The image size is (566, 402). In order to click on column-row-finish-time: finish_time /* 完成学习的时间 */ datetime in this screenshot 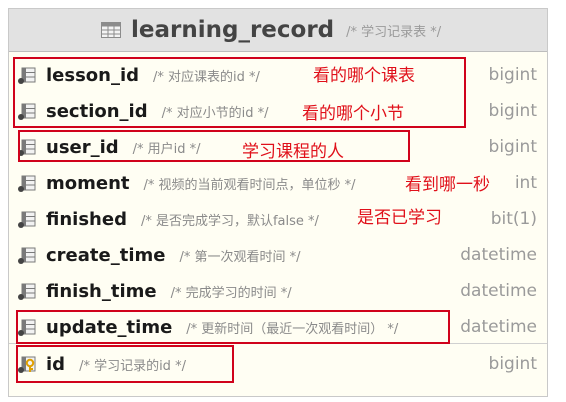, I will do `click(278, 291)`.